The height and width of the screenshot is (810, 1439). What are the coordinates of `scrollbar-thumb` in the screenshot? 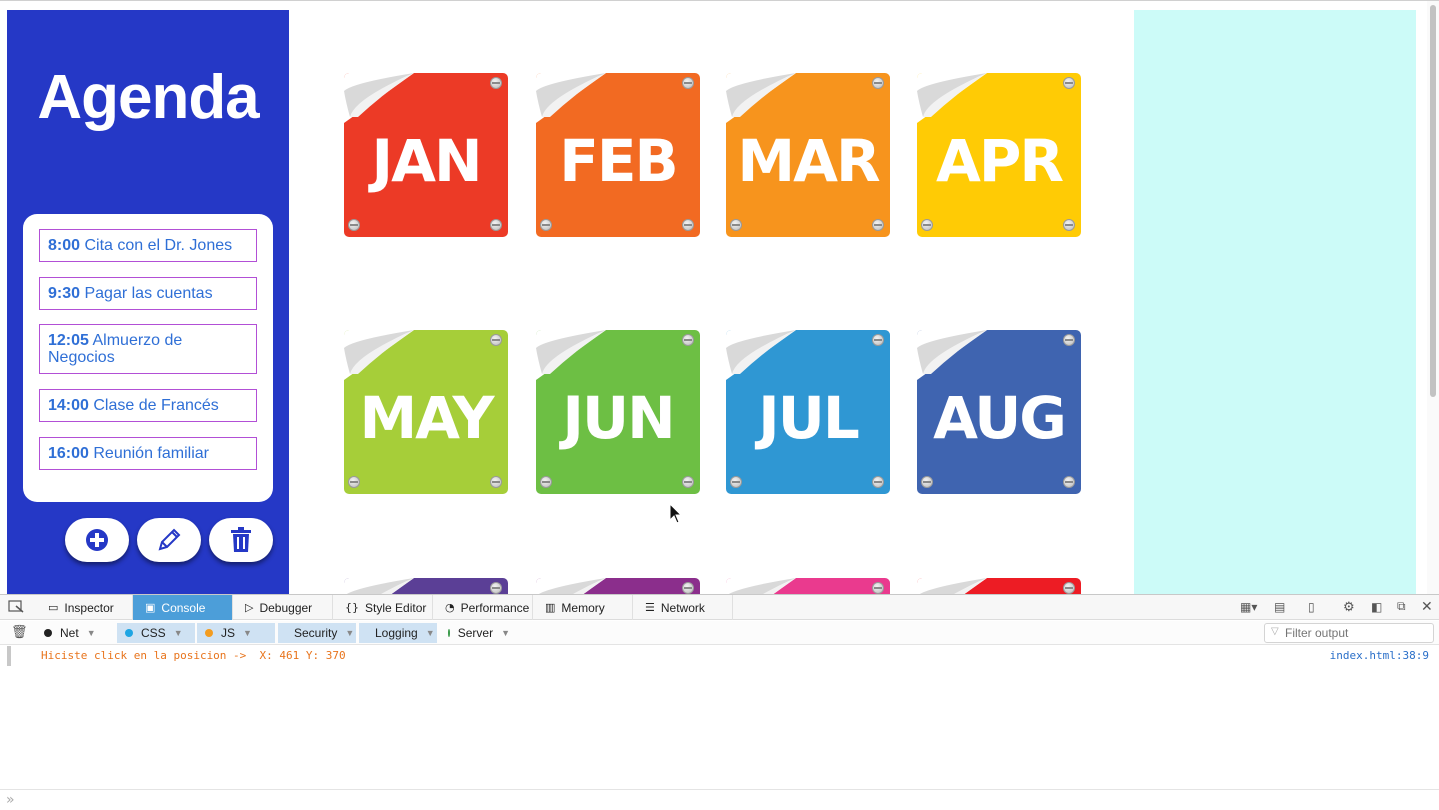 It's located at (1433, 201).